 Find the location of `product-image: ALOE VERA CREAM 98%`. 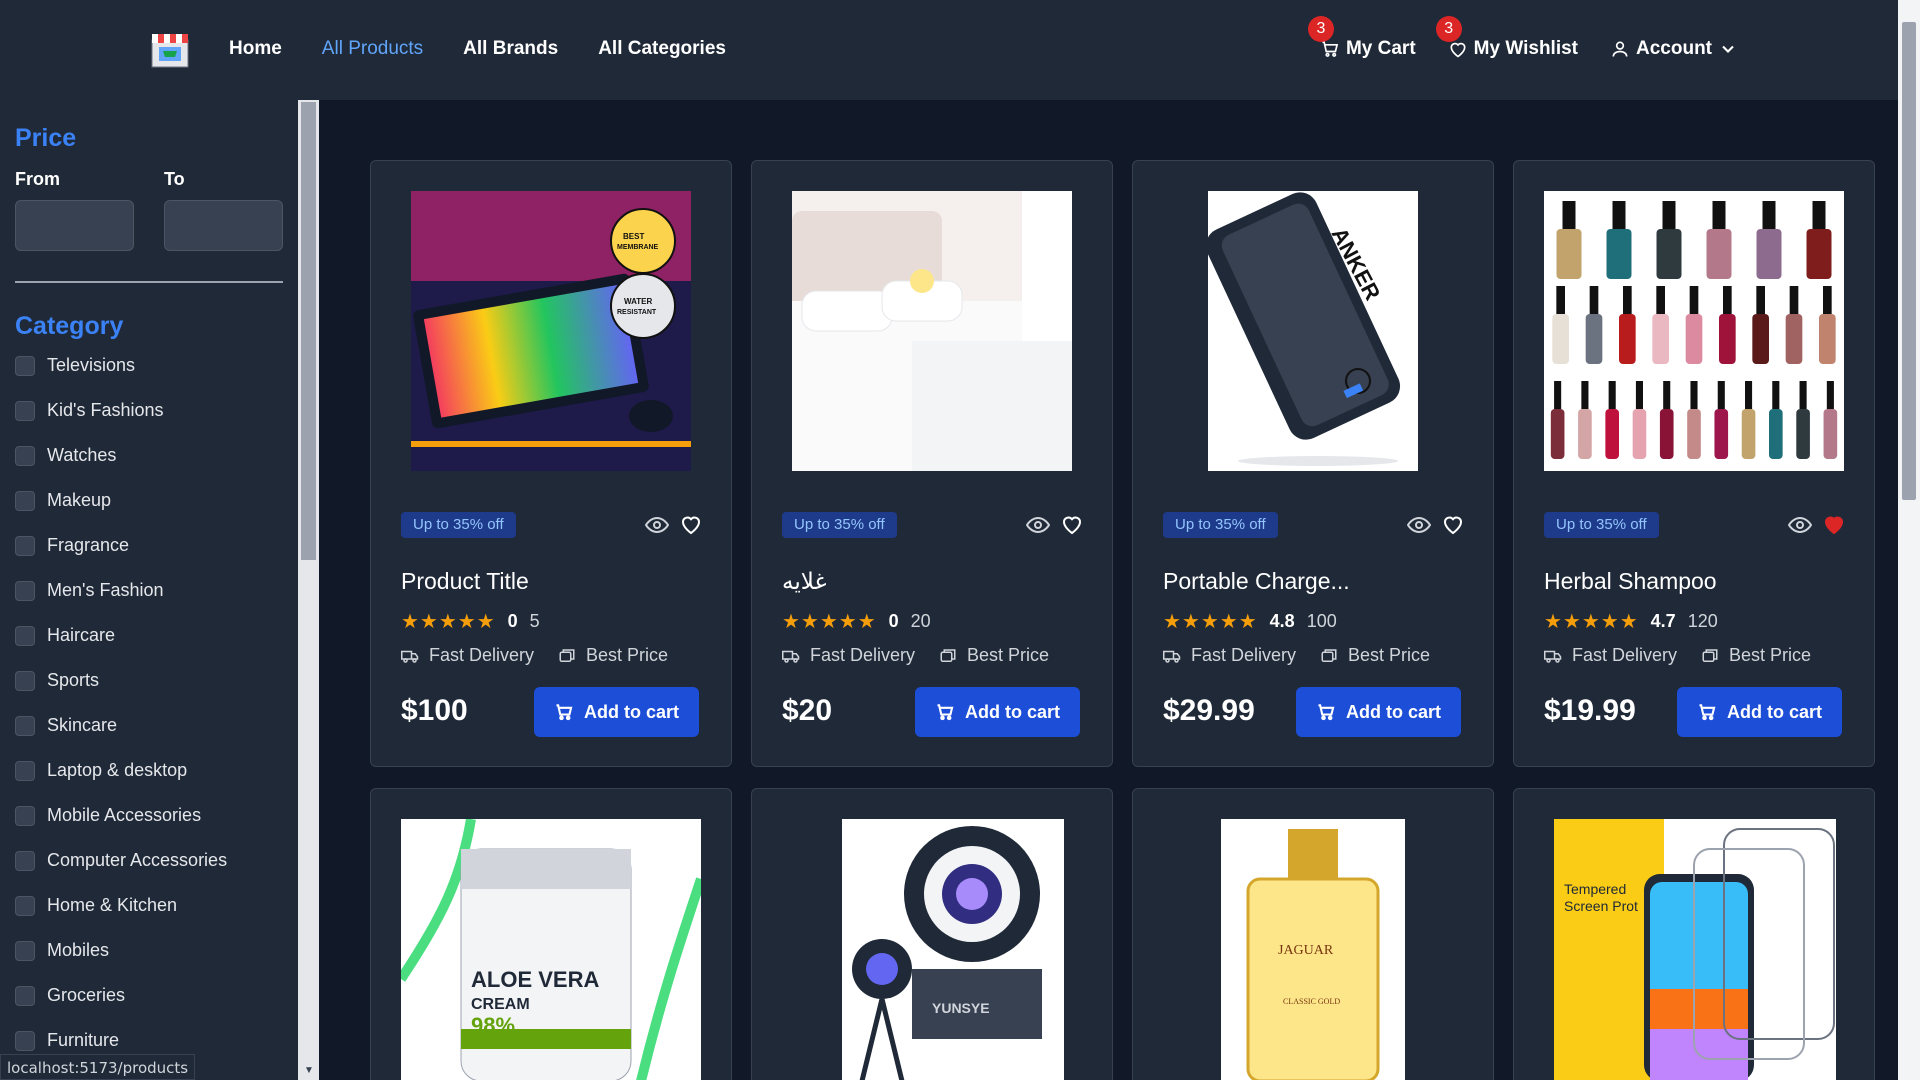

product-image: ALOE VERA CREAM 98% is located at coordinates (551, 949).